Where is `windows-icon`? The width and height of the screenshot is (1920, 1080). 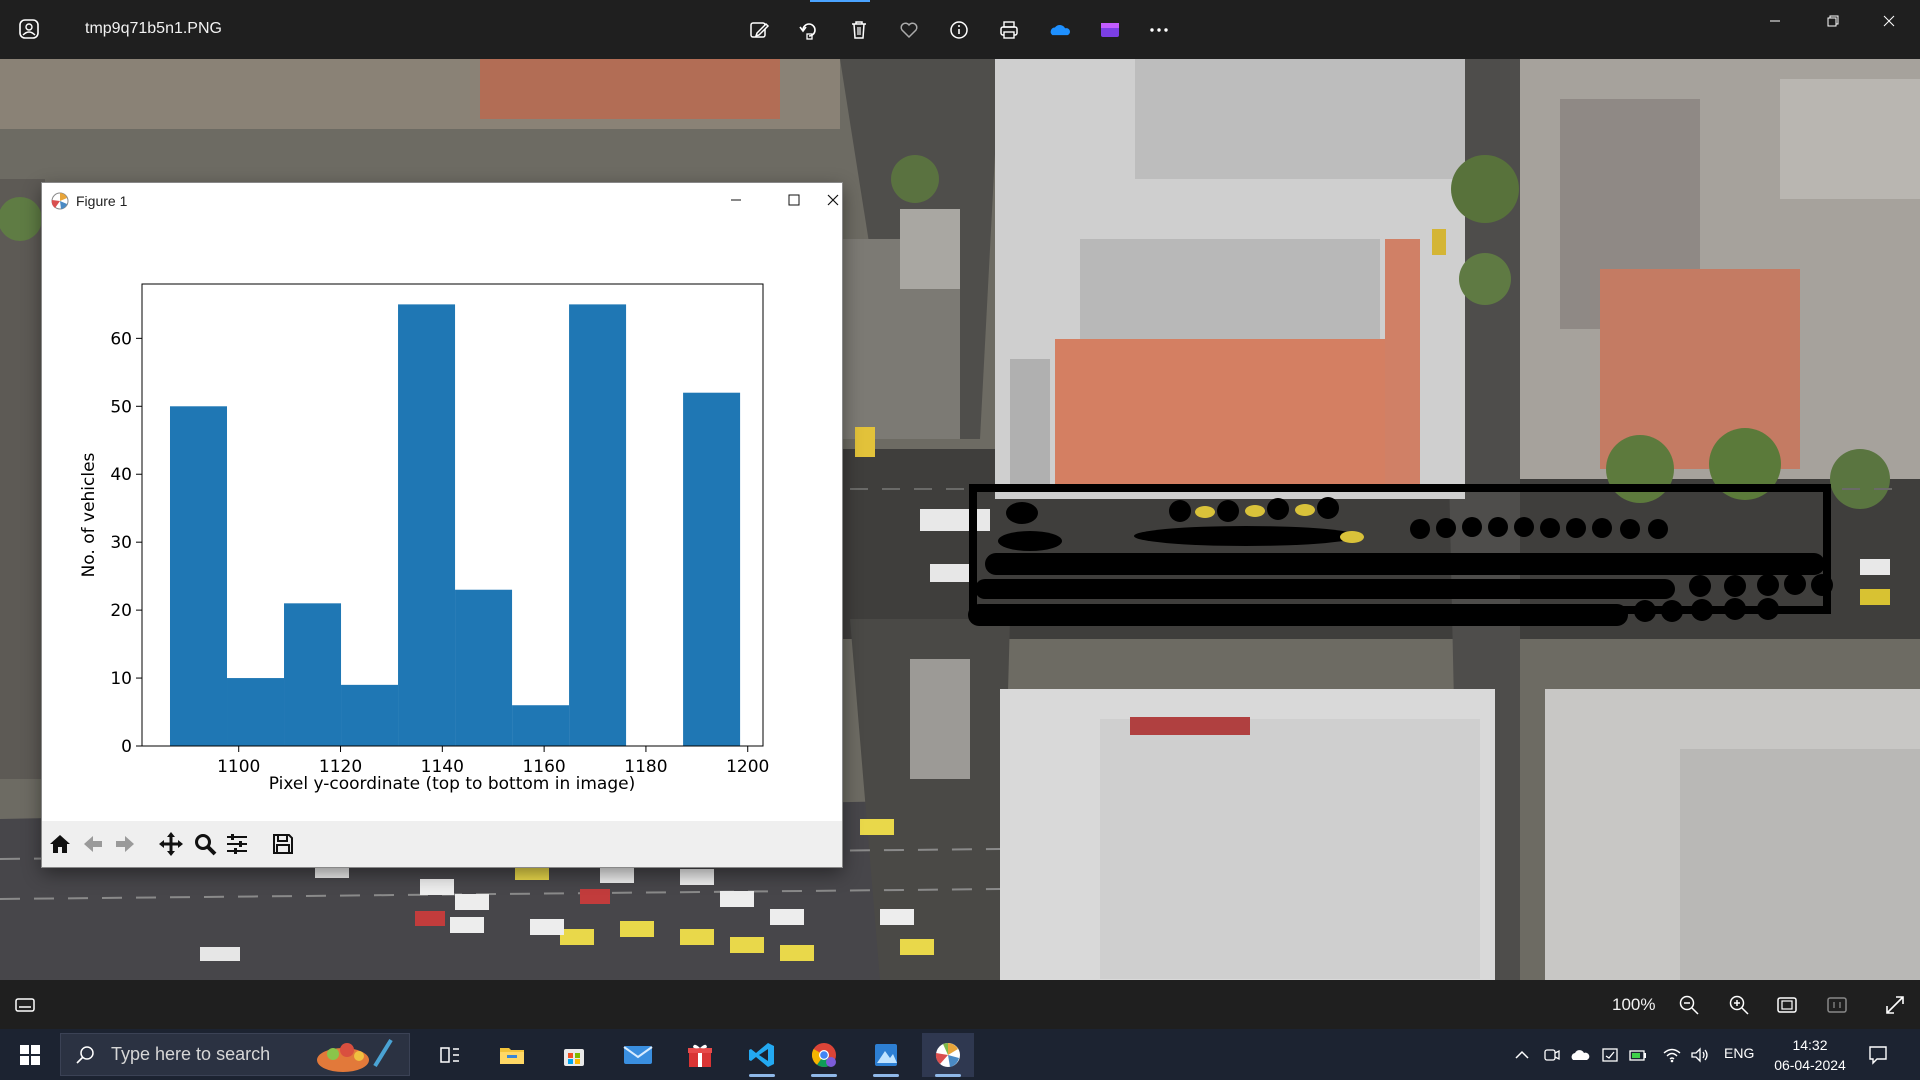
windows-icon is located at coordinates (30, 1055).